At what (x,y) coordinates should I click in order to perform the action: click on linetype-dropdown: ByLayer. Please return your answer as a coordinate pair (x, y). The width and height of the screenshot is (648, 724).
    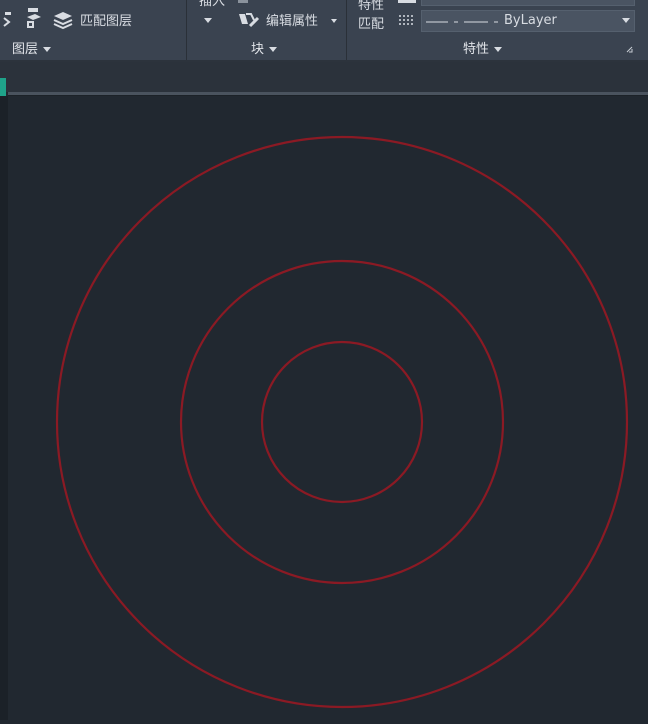
    Looking at the image, I should click on (528, 21).